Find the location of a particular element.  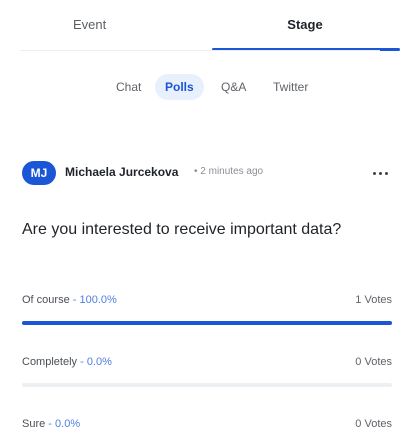

more-horizontal-icon is located at coordinates (380, 173).